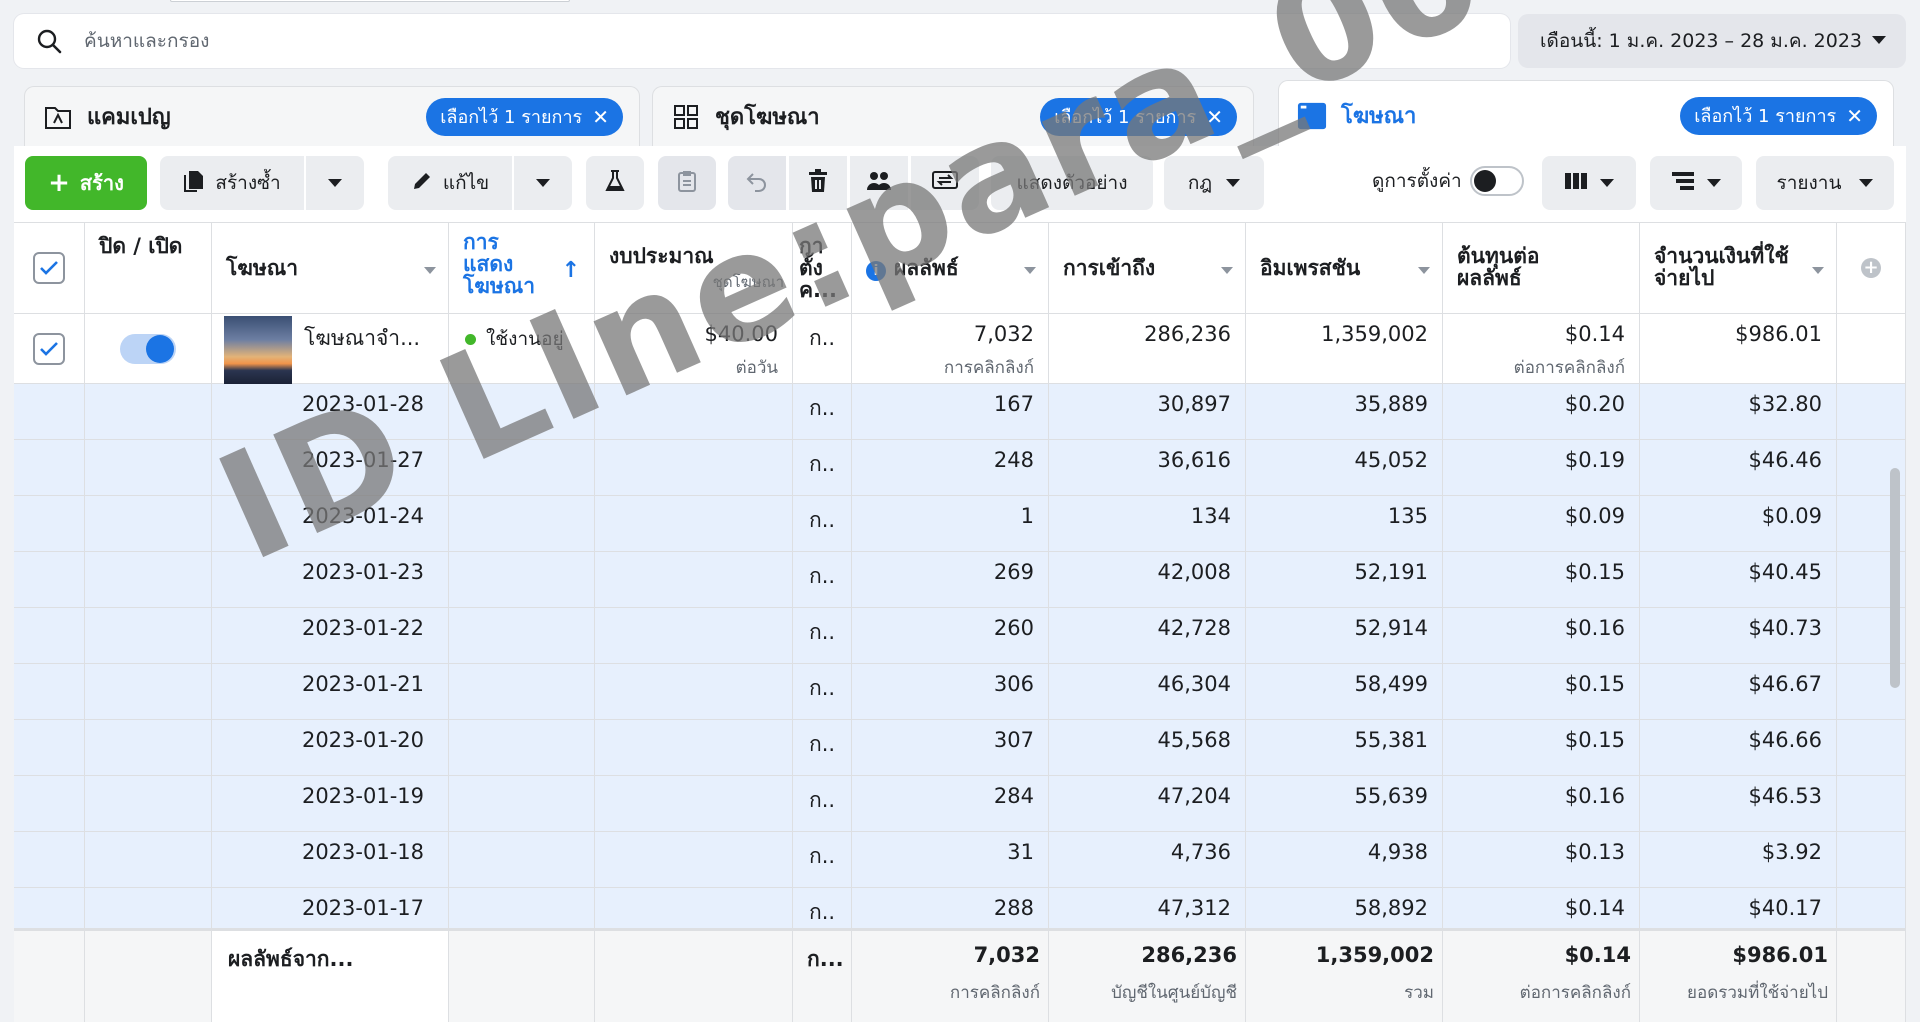 This screenshot has width=1920, height=1022. I want to click on daily-row: 2023-01-21 ก.. 306 46,304 58,499 $0.15 $46.67, so click(960, 692).